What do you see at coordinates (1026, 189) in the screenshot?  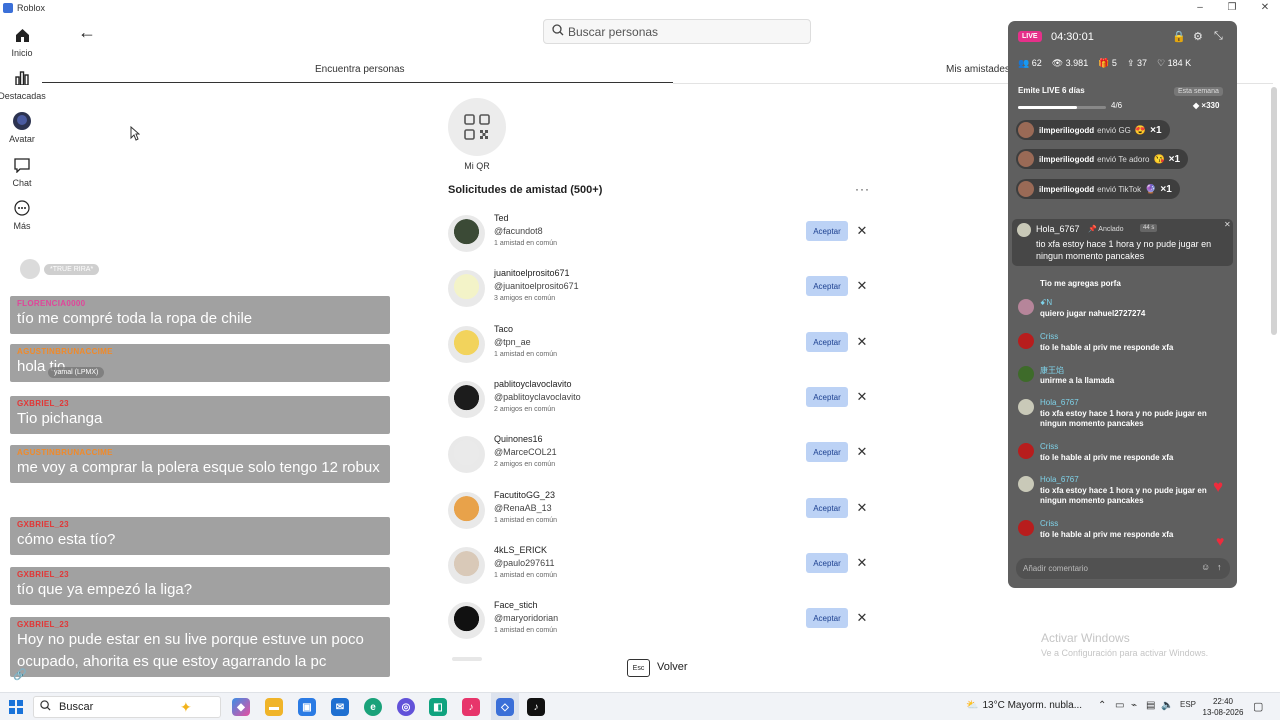 I see `gift-user-avatar` at bounding box center [1026, 189].